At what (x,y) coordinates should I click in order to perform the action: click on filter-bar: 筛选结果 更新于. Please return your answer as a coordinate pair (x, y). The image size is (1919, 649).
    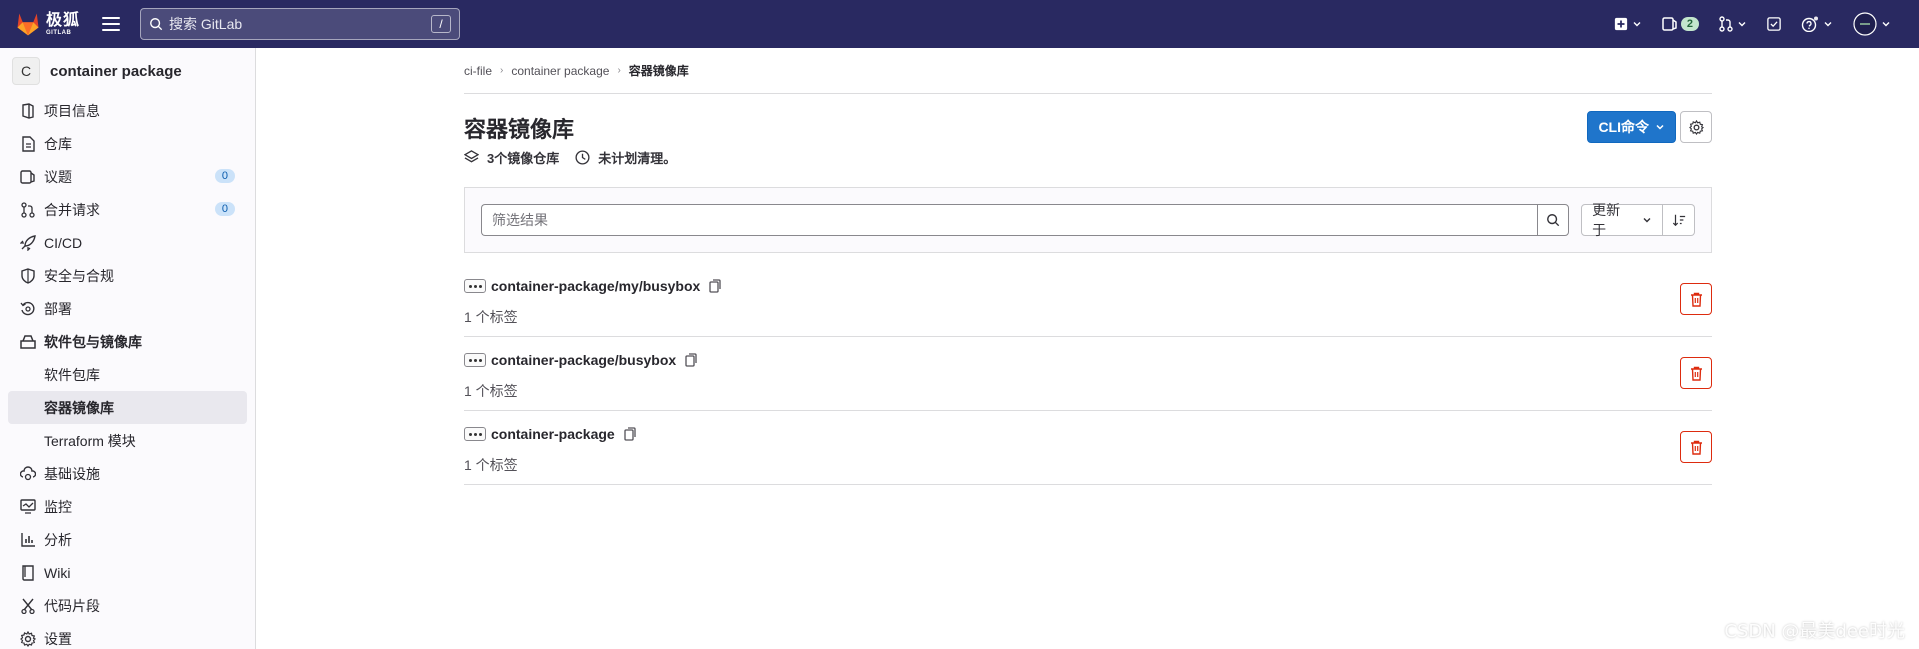
    Looking at the image, I should click on (1088, 220).